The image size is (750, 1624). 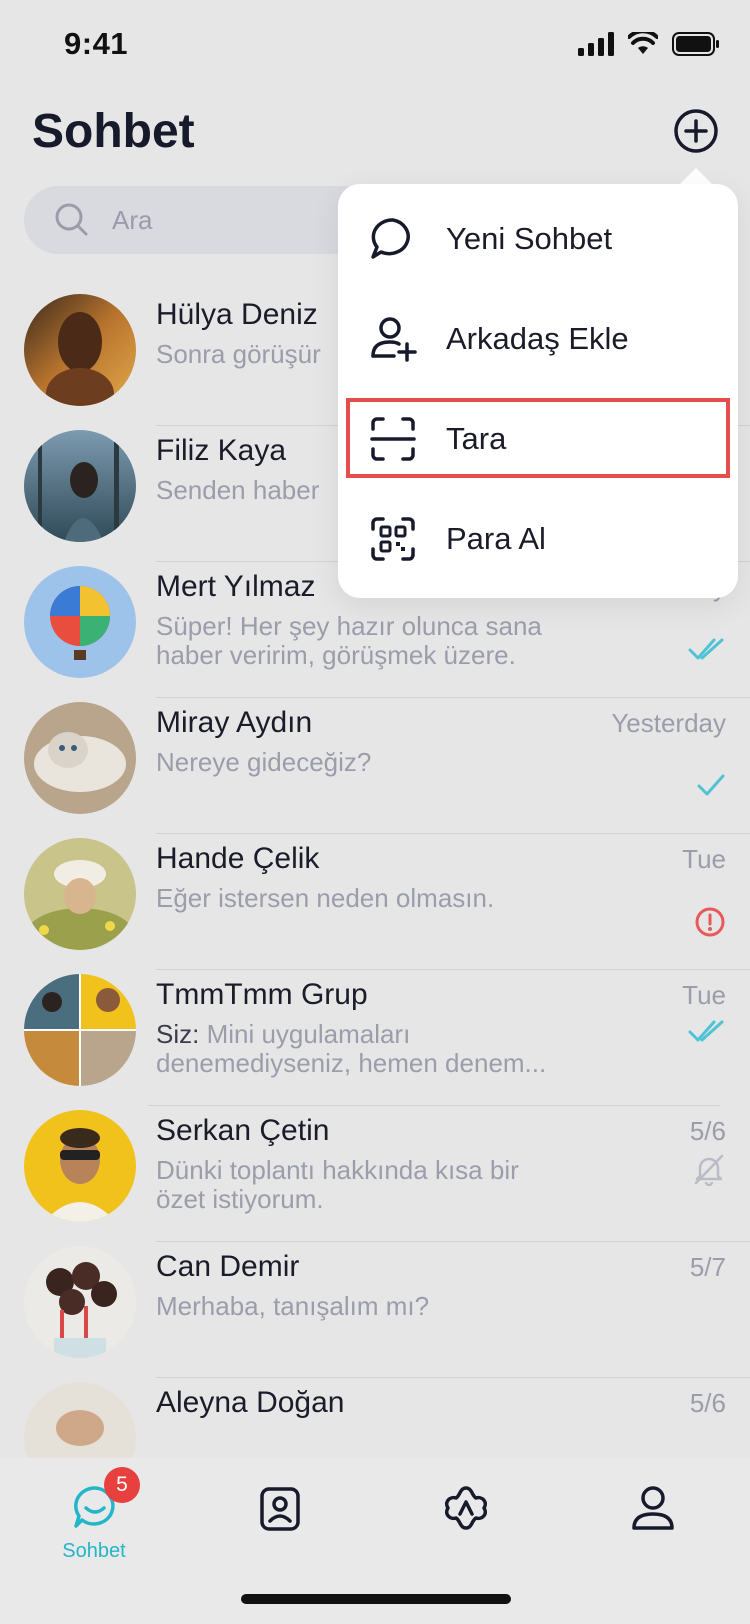 I want to click on chat-name: TmmTmm Grup, so click(x=262, y=994).